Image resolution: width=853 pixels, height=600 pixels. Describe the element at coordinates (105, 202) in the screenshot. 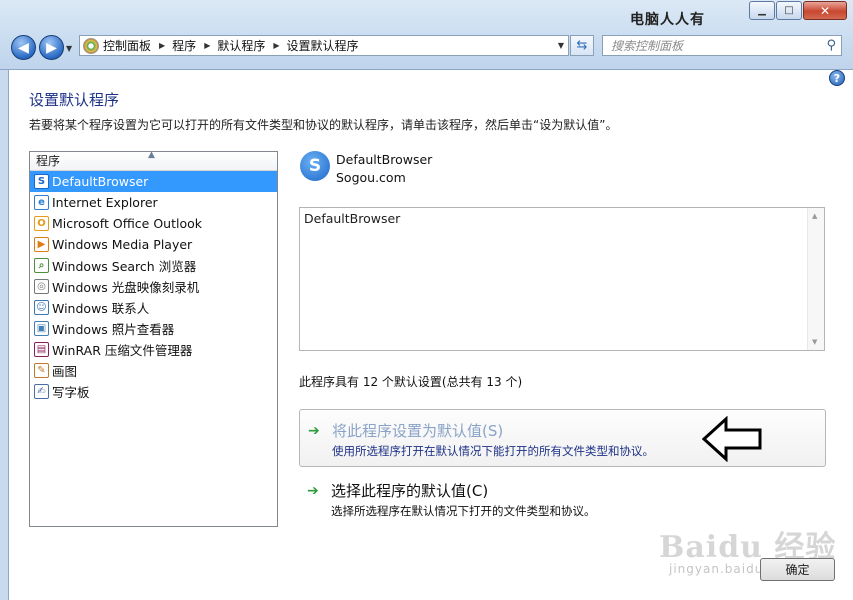

I see `list-item-label: Internet Explorer` at that location.